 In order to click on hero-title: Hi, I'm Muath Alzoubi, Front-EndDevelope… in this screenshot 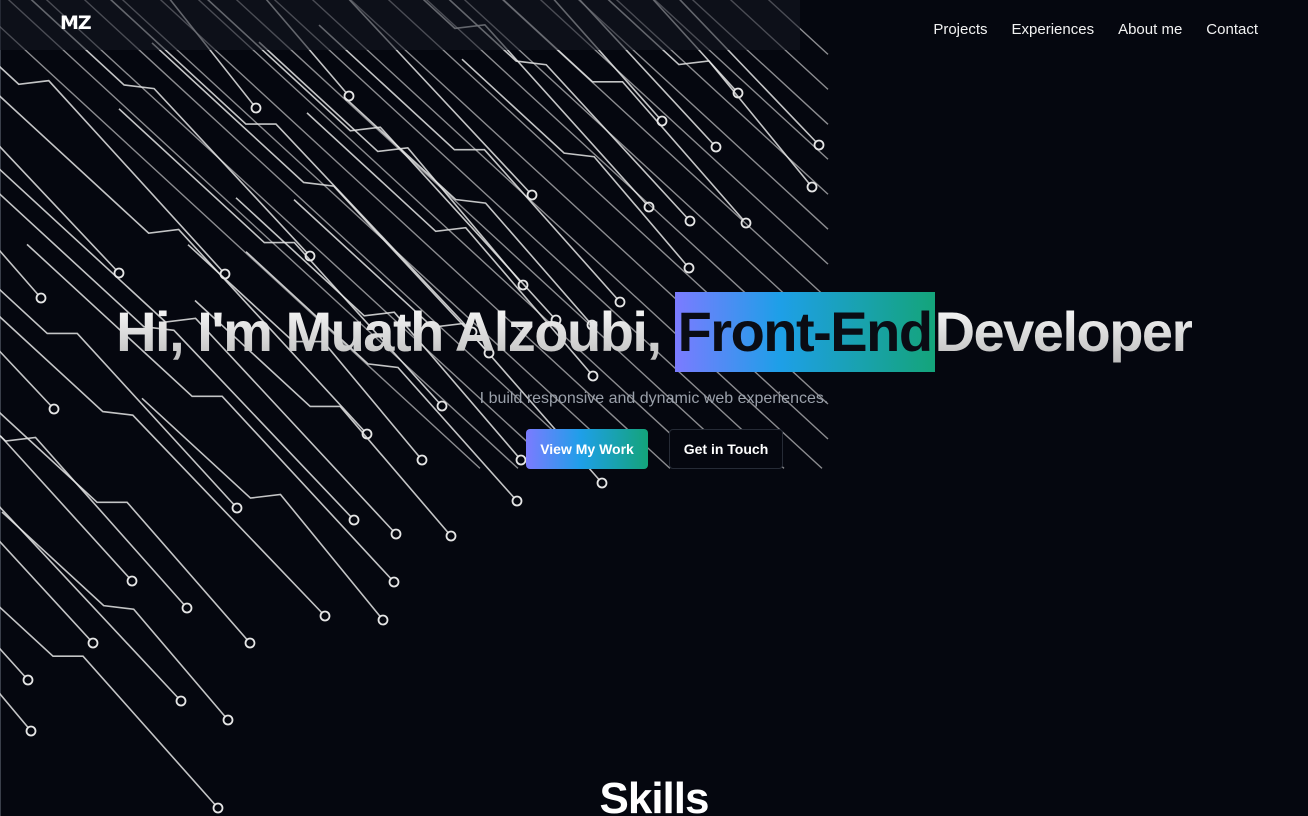, I will do `click(654, 332)`.